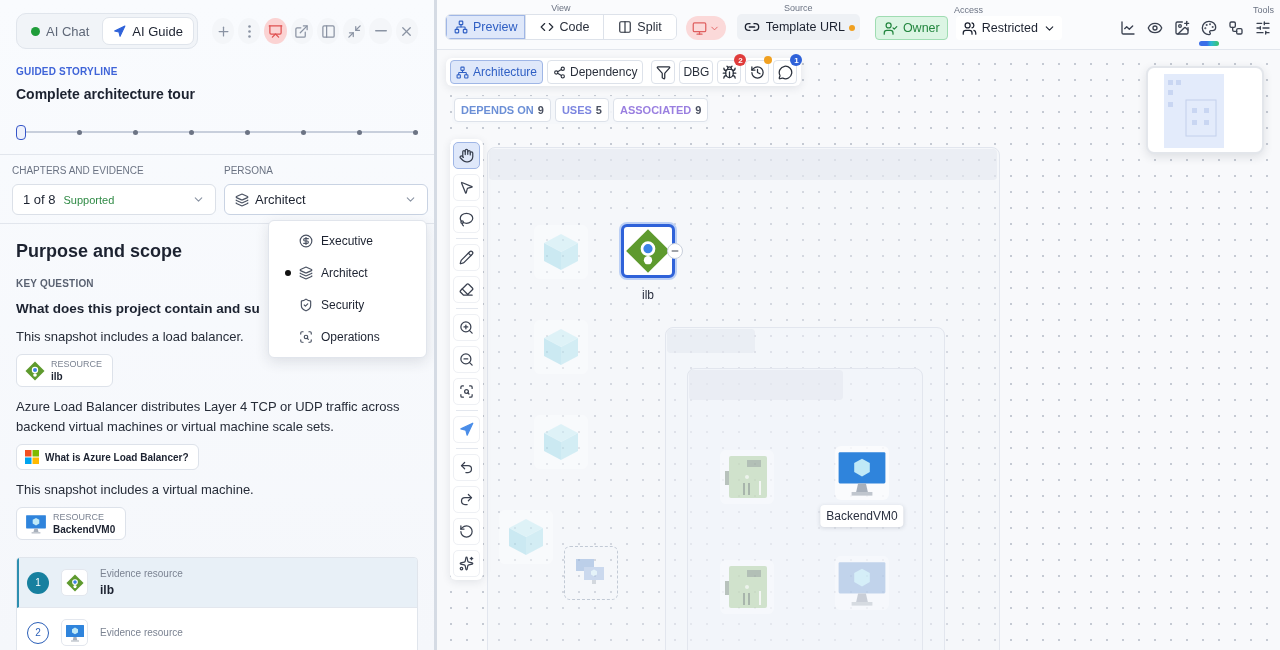 Image resolution: width=1280 pixels, height=650 pixels. I want to click on menu-item: Executive, so click(347, 241).